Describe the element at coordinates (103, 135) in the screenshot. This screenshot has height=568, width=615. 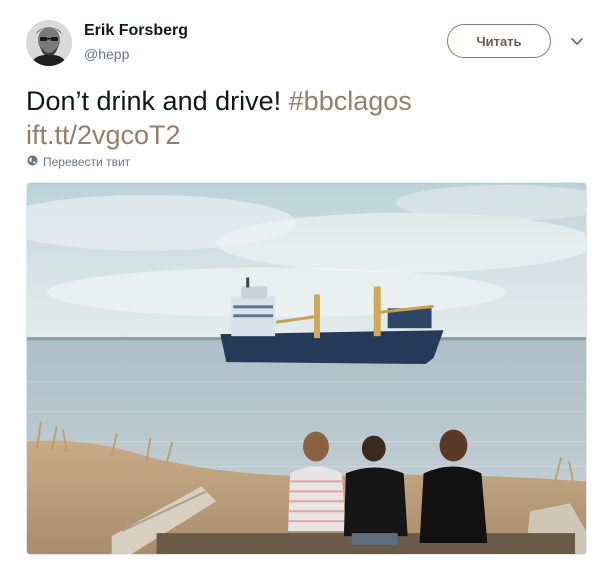
I see `url-link: ift.tt/2vgcoT2` at that location.